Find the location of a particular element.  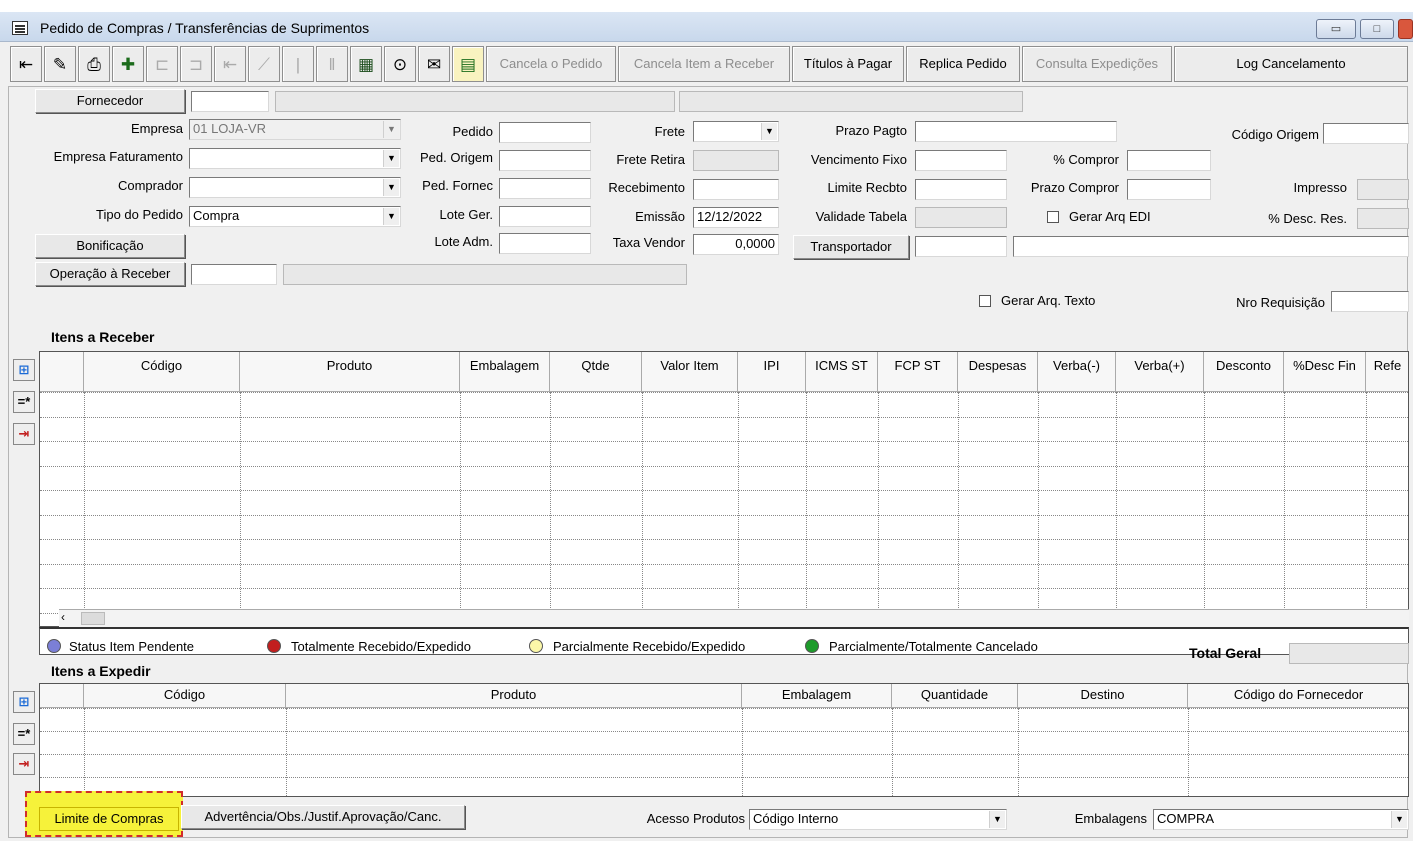

col-desc-fin: %Desc Fin is located at coordinates (1325, 372).